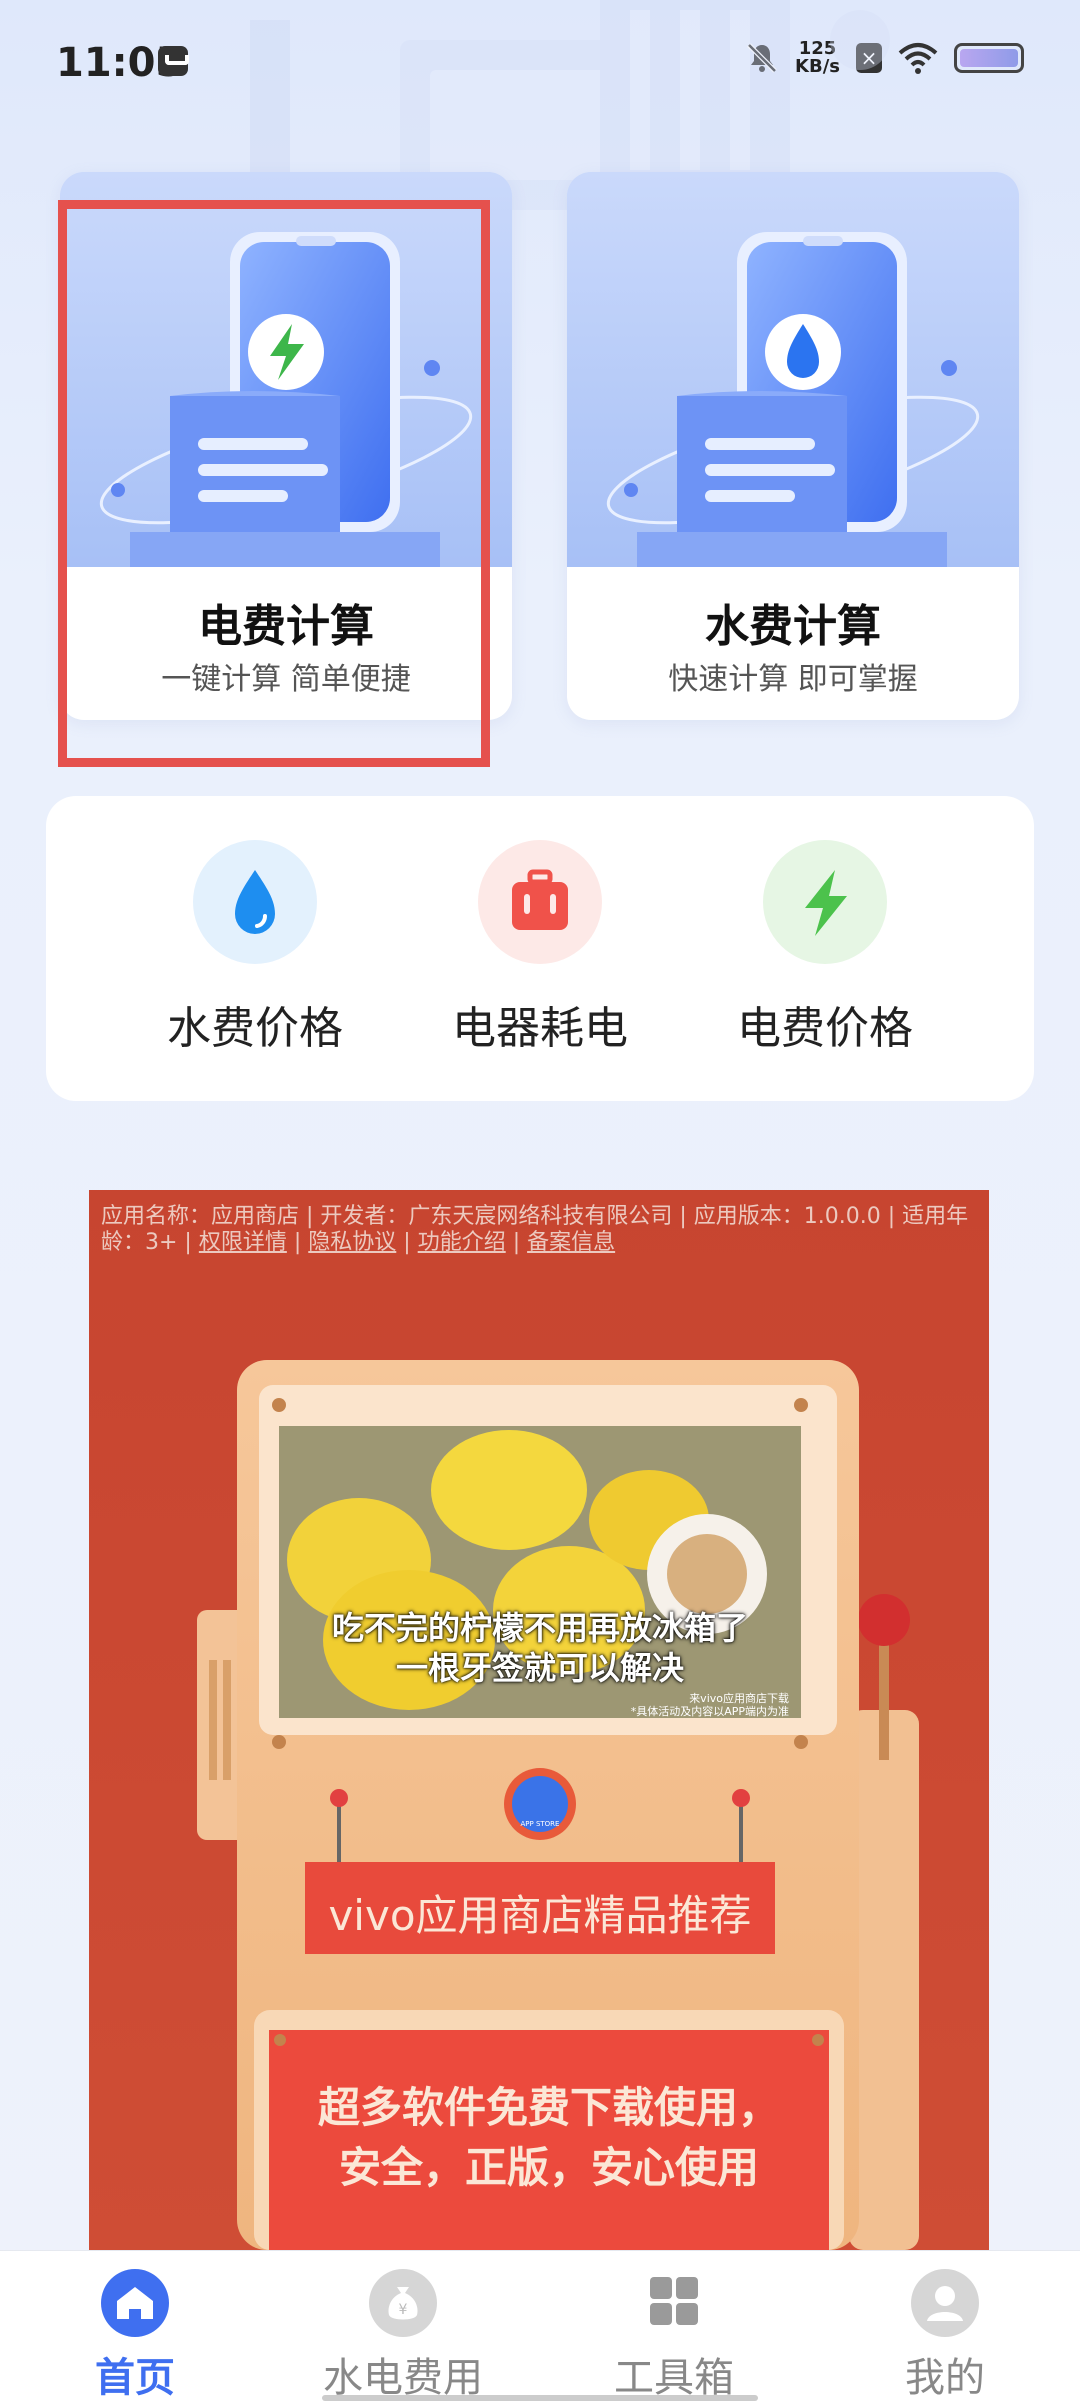  Describe the element at coordinates (540, 2329) in the screenshot. I see `bottom-navigation: 首页 ¥ 水电费用 工具箱 我的` at that location.